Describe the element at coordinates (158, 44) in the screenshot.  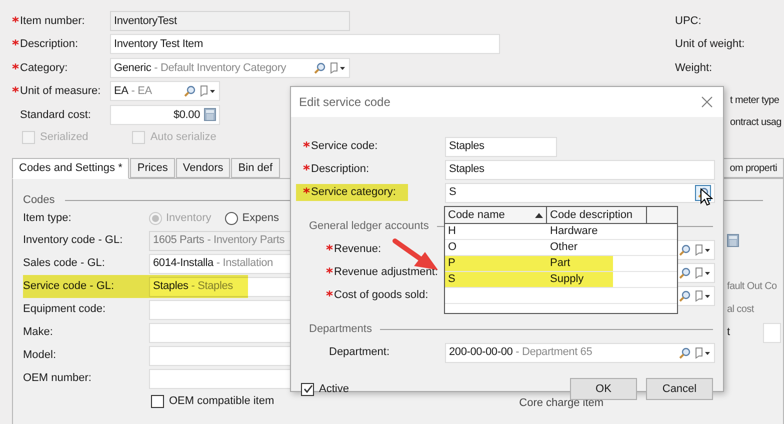
I see `field-value: Inventory Test Item` at that location.